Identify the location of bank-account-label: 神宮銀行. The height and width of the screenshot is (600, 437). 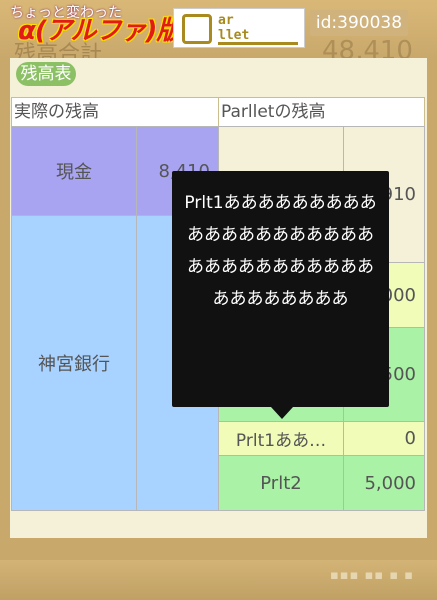
(74, 363).